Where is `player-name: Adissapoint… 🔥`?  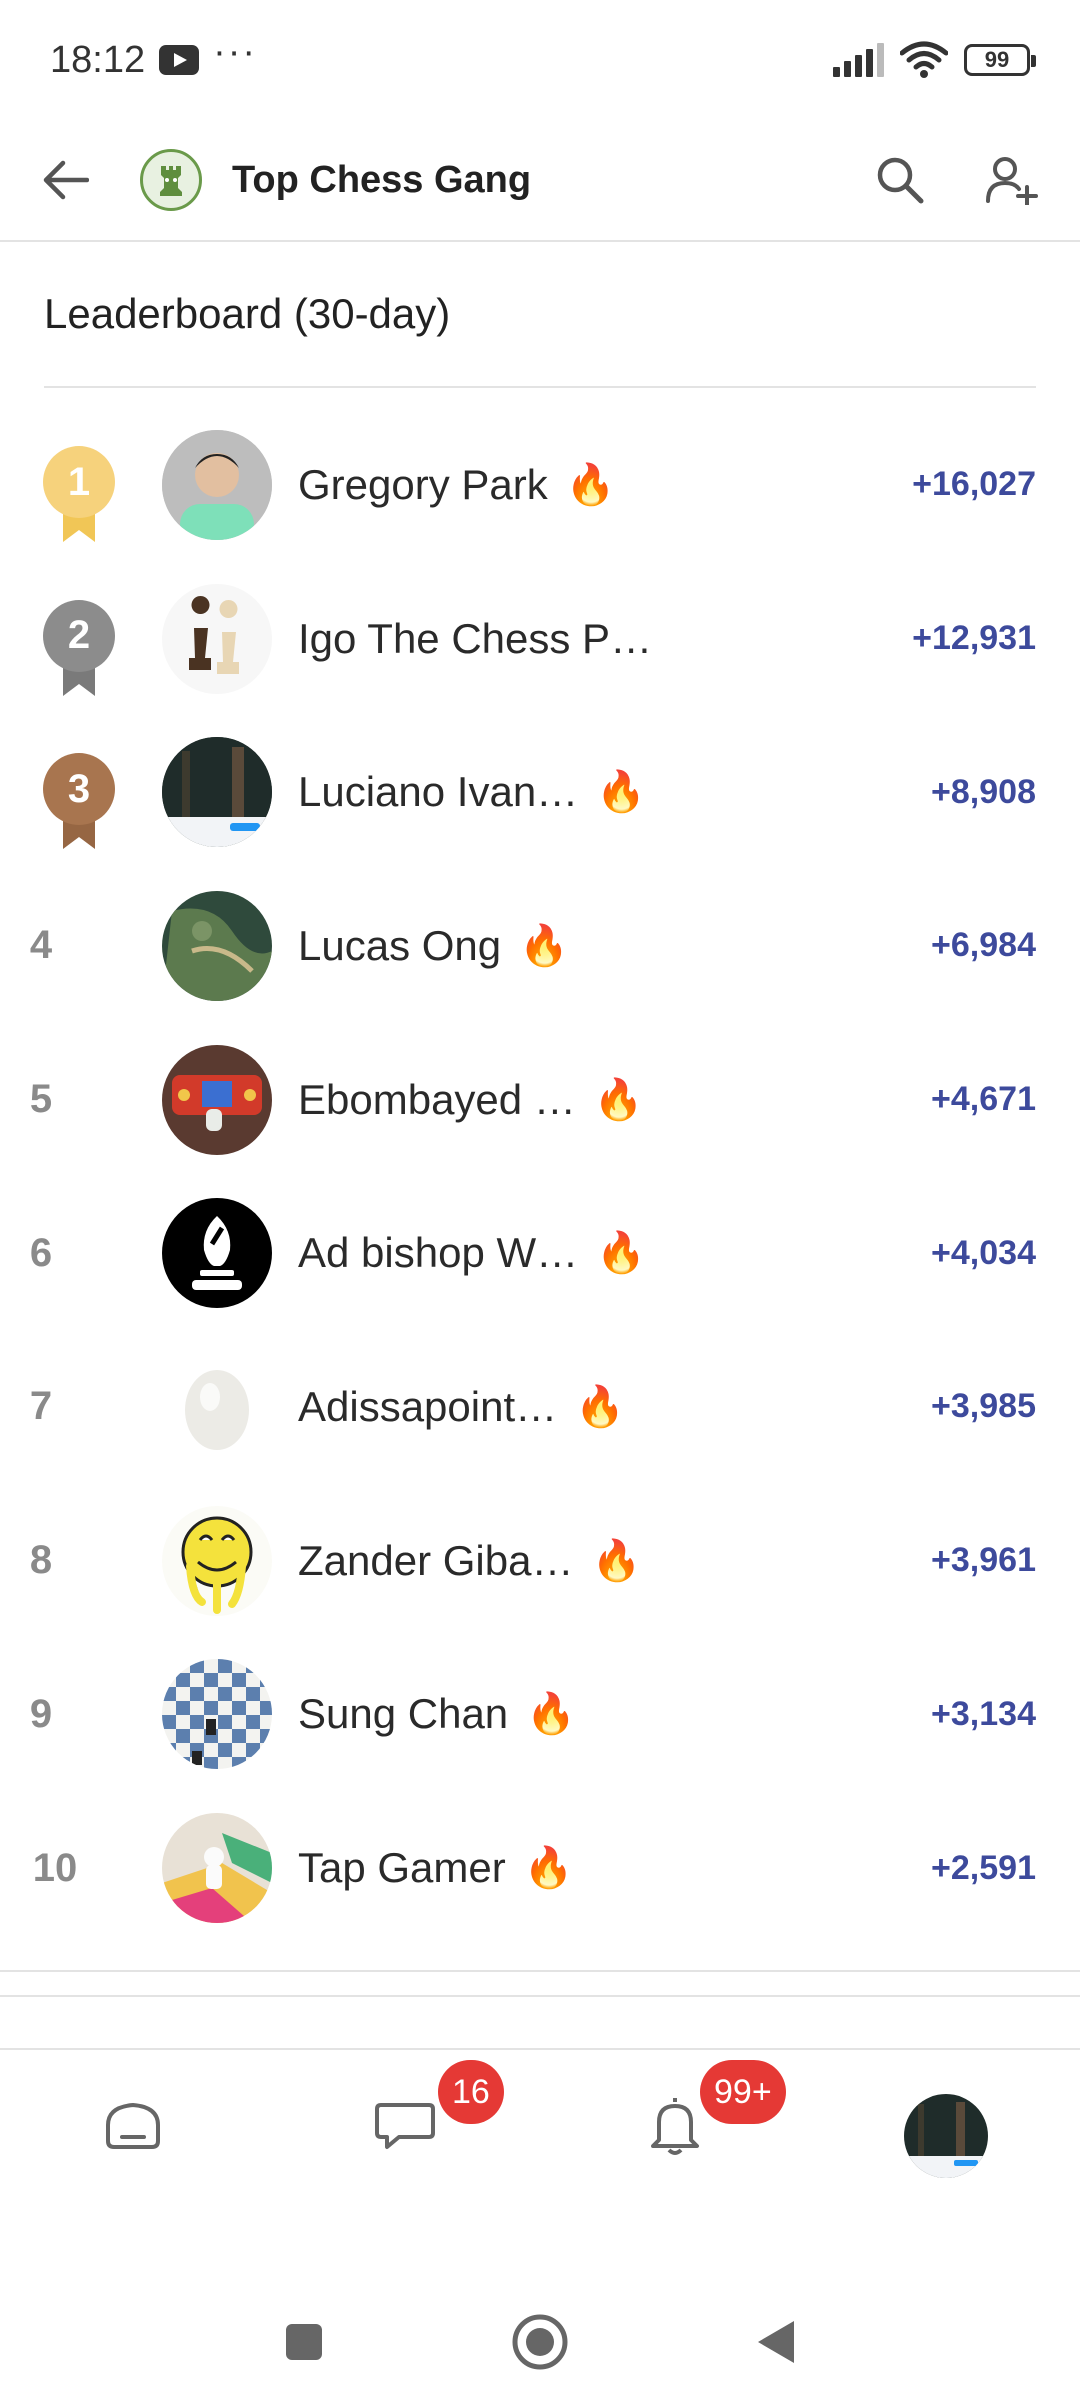
player-name: Adissapoint… 🔥 is located at coordinates (461, 1407).